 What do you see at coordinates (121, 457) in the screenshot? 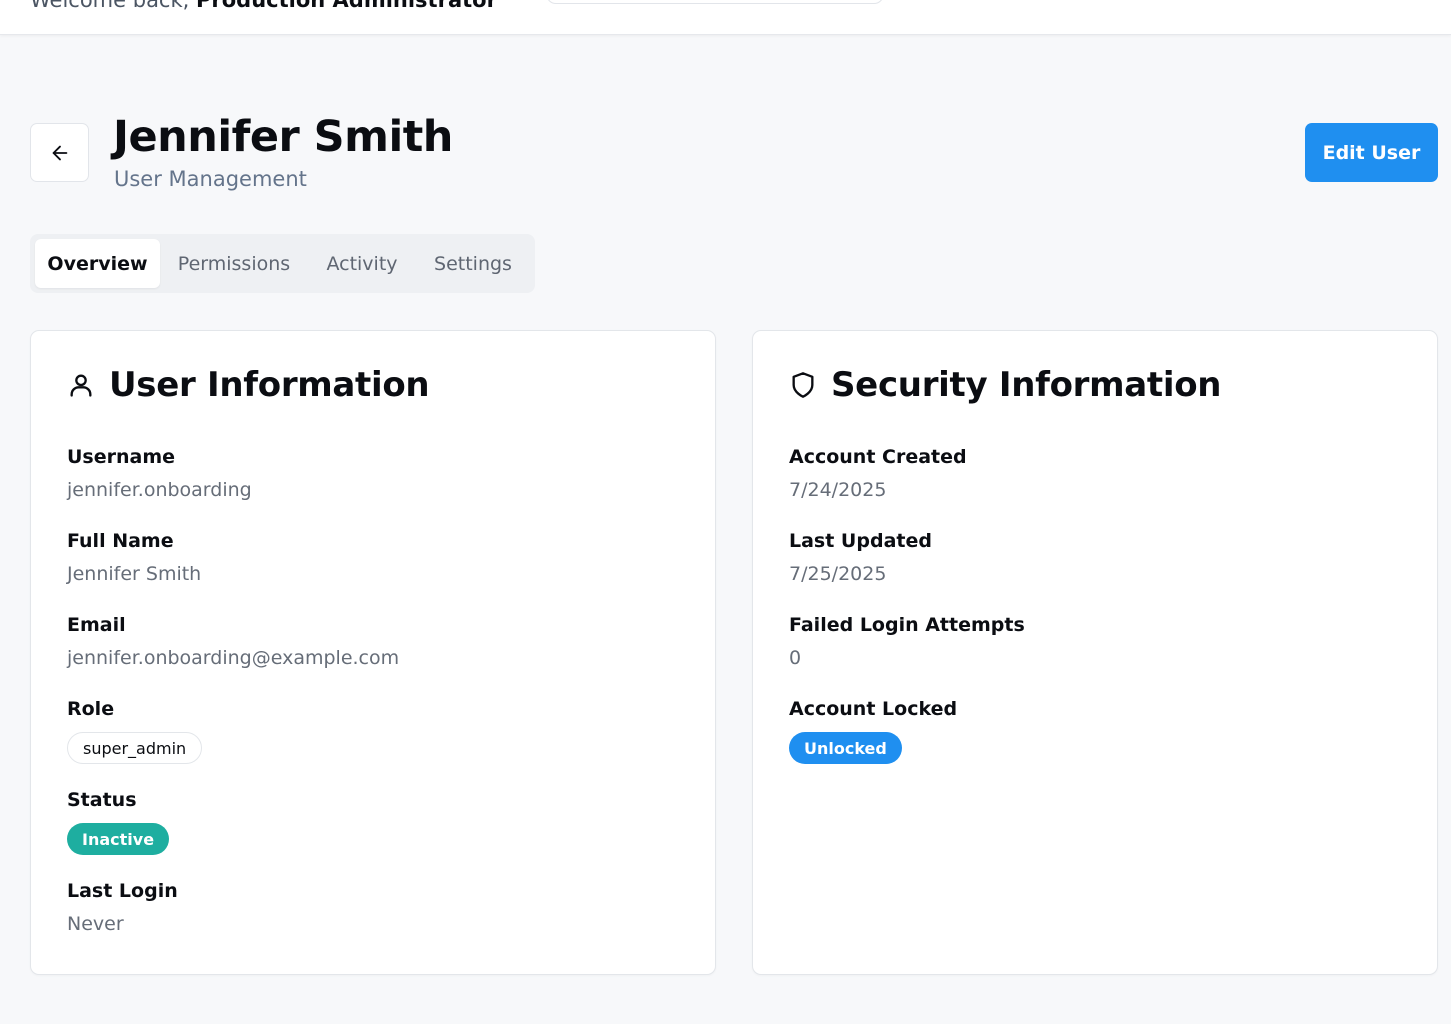
I see `username-label: Username` at bounding box center [121, 457].